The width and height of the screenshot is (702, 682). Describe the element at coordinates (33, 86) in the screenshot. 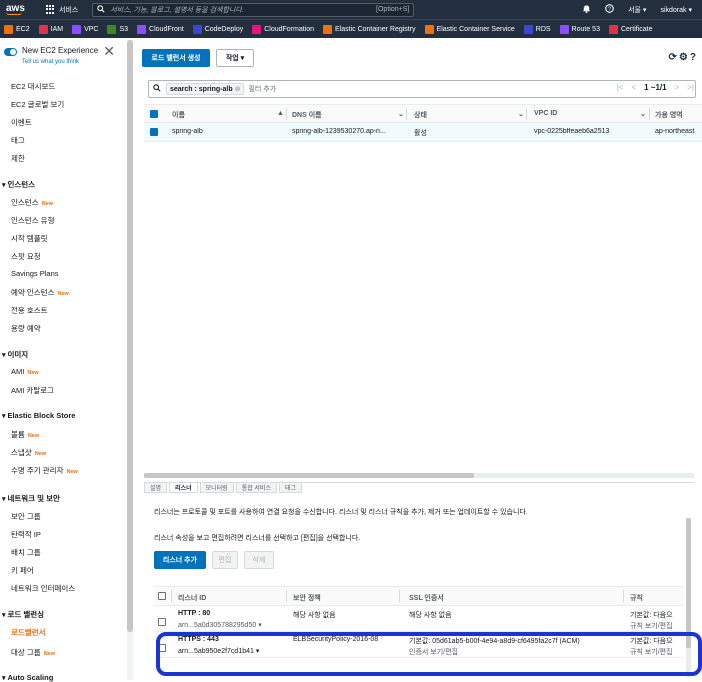

I see `sidebar-item-dashboard: EC2 대시보드` at that location.